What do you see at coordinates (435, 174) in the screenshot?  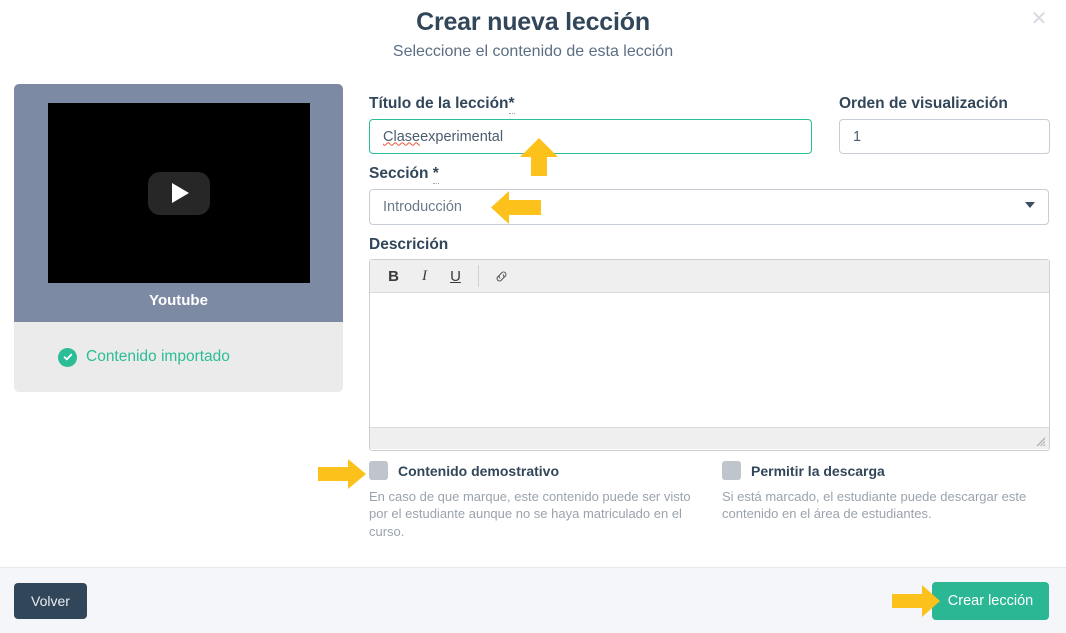 I see `section-required-mark: *` at bounding box center [435, 174].